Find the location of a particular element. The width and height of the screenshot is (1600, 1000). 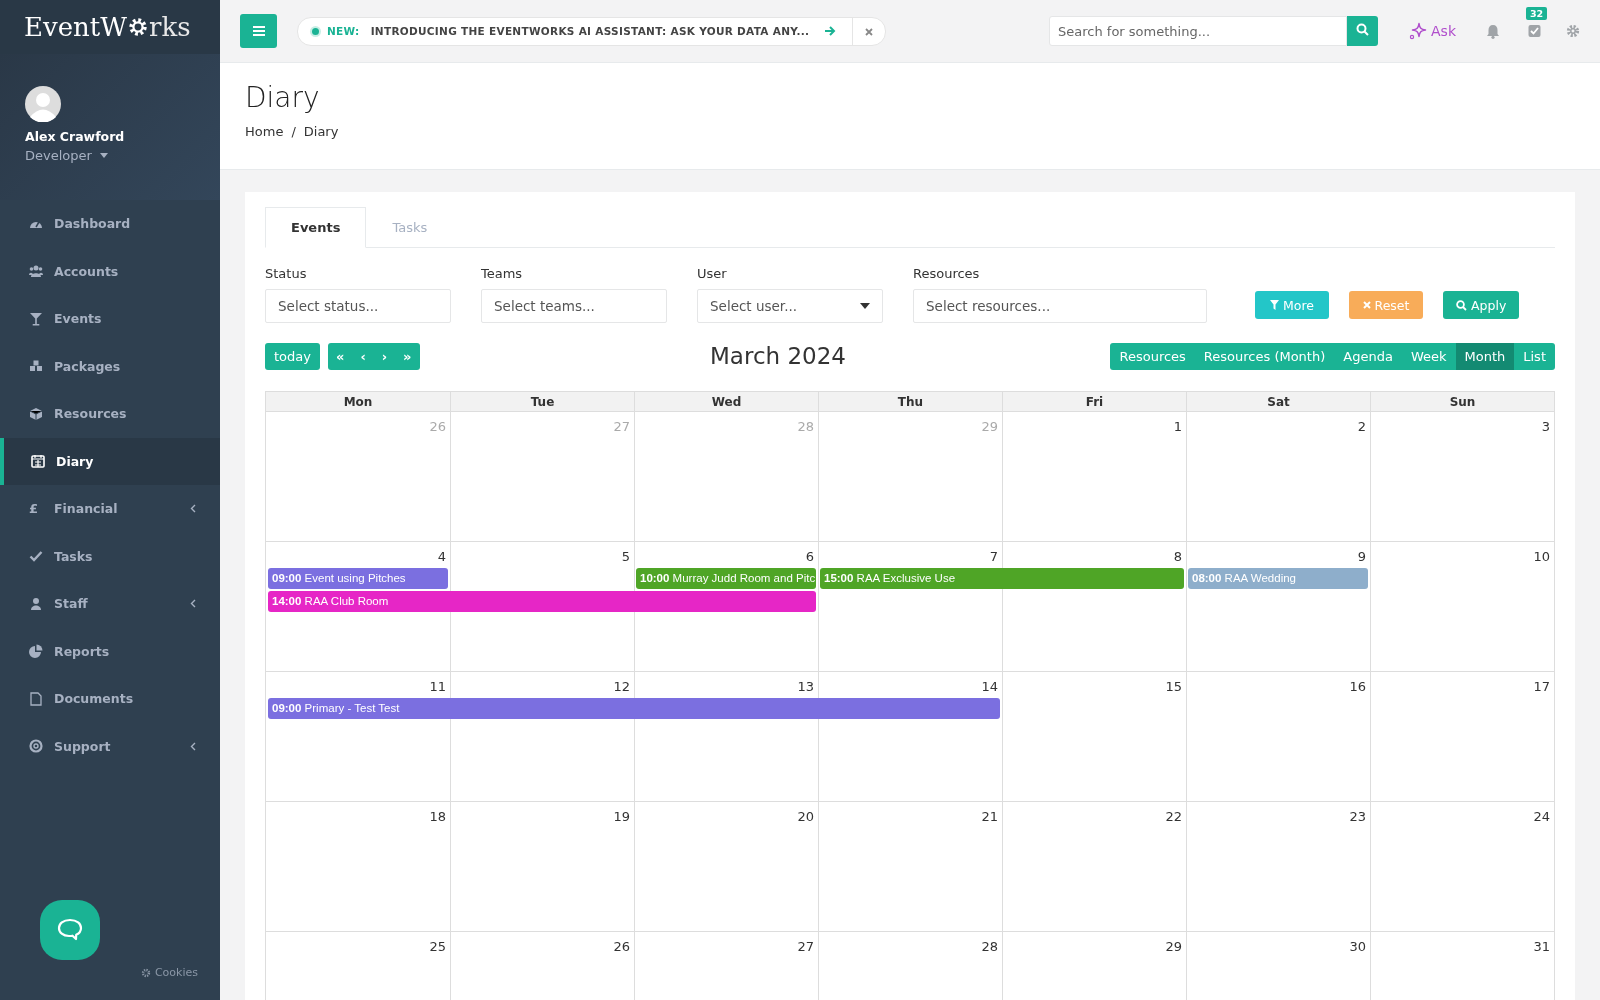

cookies-link: Cookies is located at coordinates (169, 972).